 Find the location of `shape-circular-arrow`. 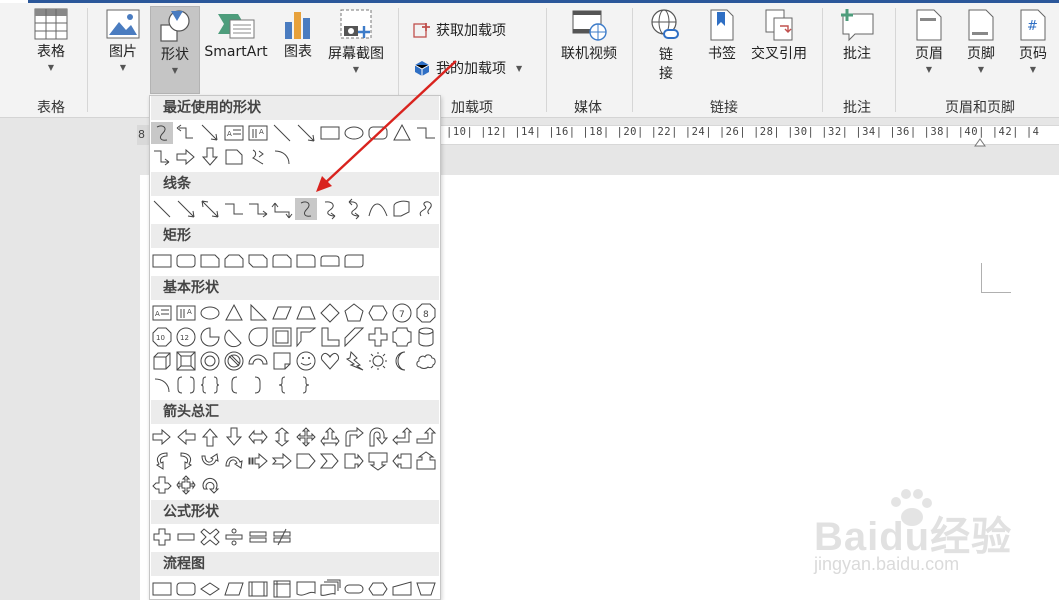

shape-circular-arrow is located at coordinates (210, 485).